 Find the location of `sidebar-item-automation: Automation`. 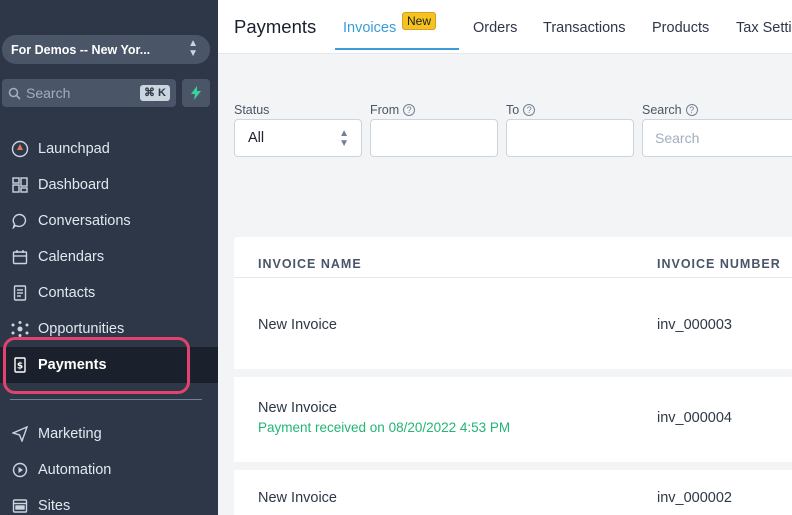

sidebar-item-automation: Automation is located at coordinates (109, 470).